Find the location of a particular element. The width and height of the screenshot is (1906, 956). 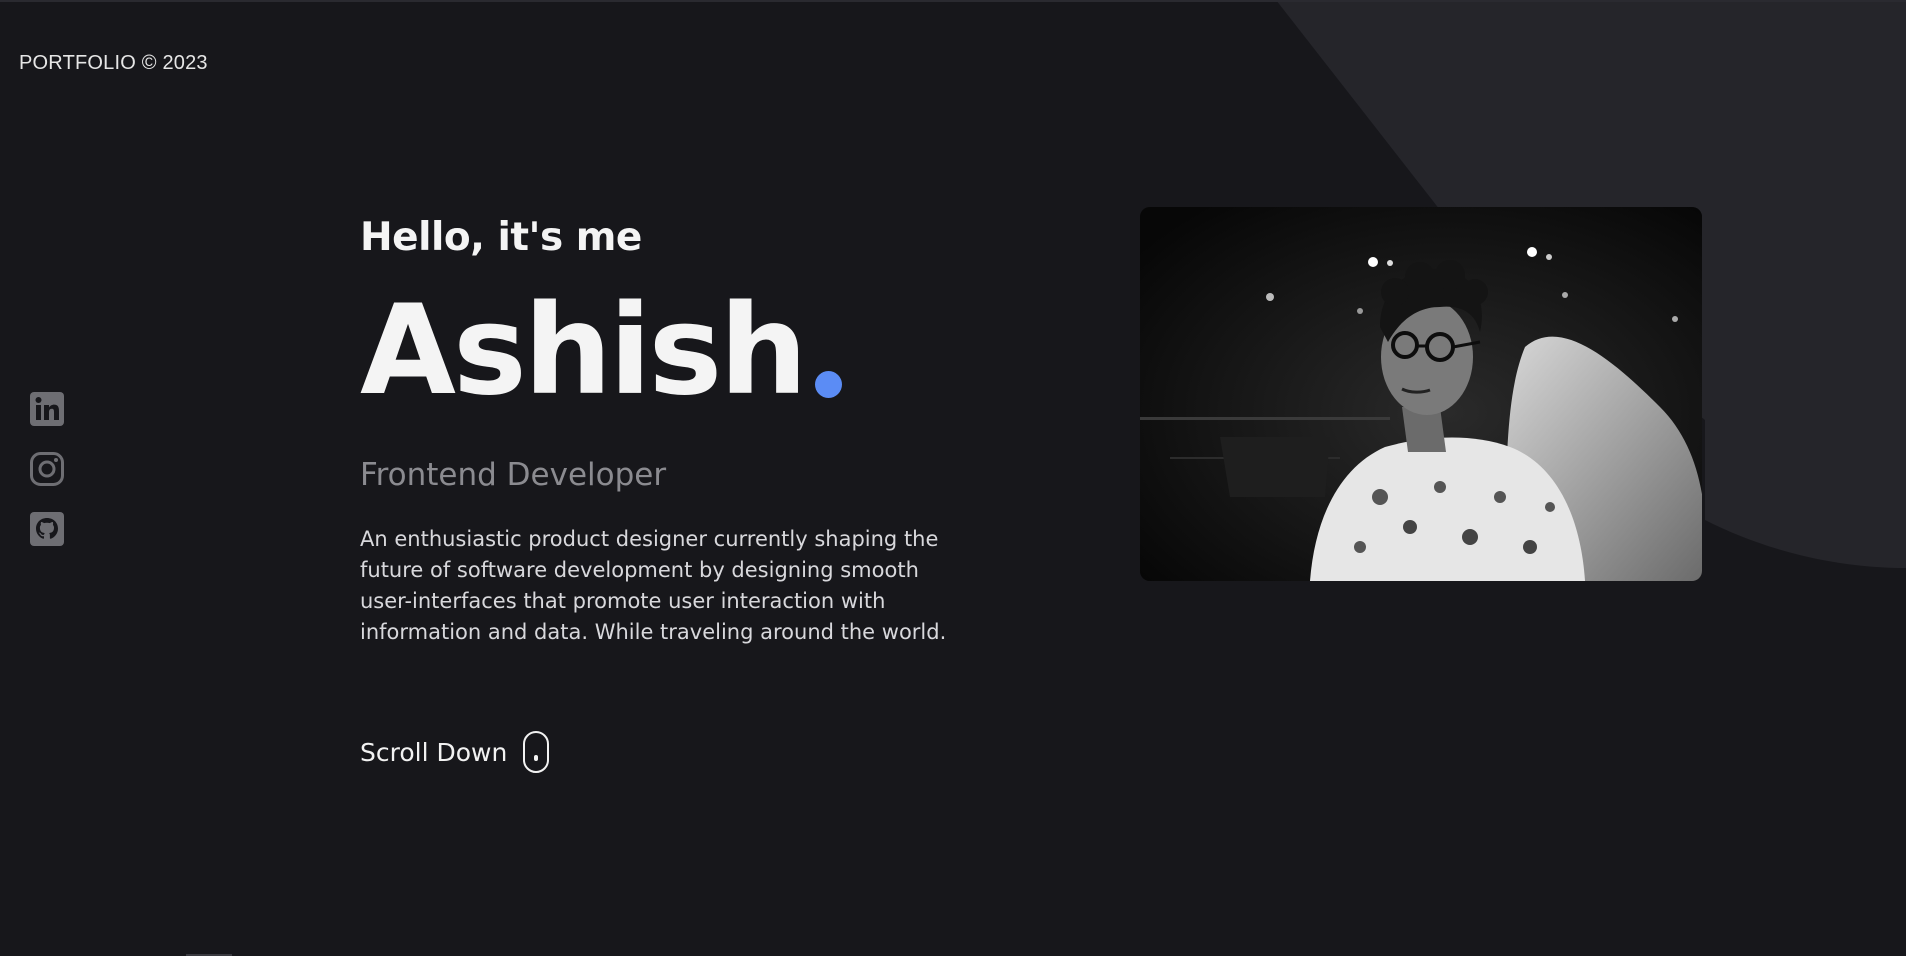

brand-text: PORTFOLIO © 2023 is located at coordinates (113, 63).